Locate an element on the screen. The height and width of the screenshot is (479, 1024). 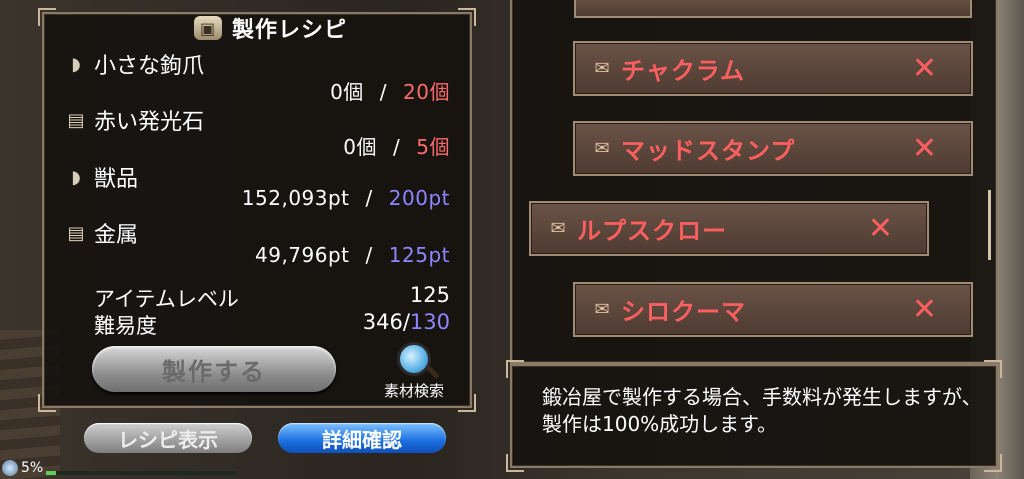
message-text: 鍛冶屋で製作する場合、手数料が発生しますが、製作は100%成功します。 is located at coordinates (762, 410).